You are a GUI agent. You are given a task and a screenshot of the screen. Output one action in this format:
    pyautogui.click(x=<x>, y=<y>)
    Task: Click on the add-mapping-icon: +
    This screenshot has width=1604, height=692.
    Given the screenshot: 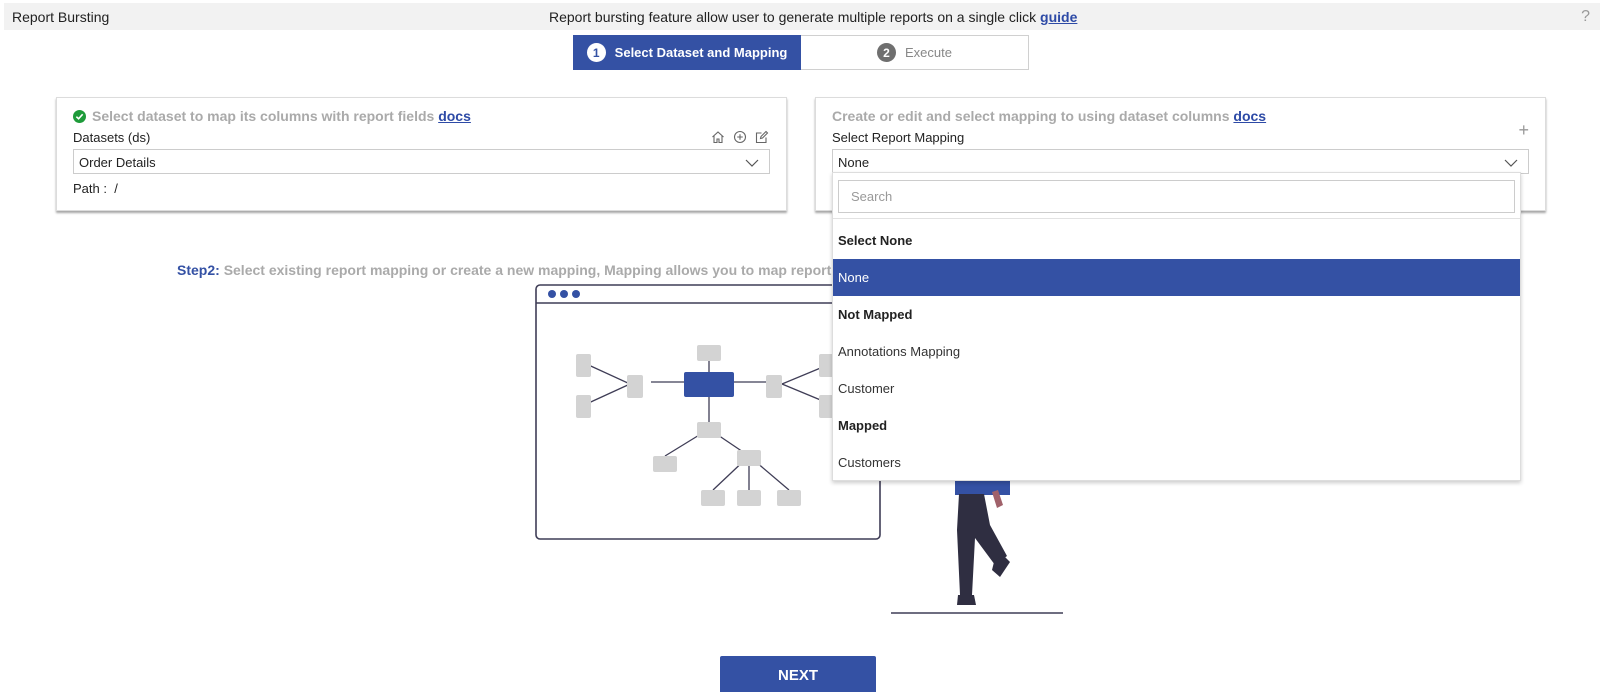 What is the action you would take?
    pyautogui.click(x=1523, y=130)
    